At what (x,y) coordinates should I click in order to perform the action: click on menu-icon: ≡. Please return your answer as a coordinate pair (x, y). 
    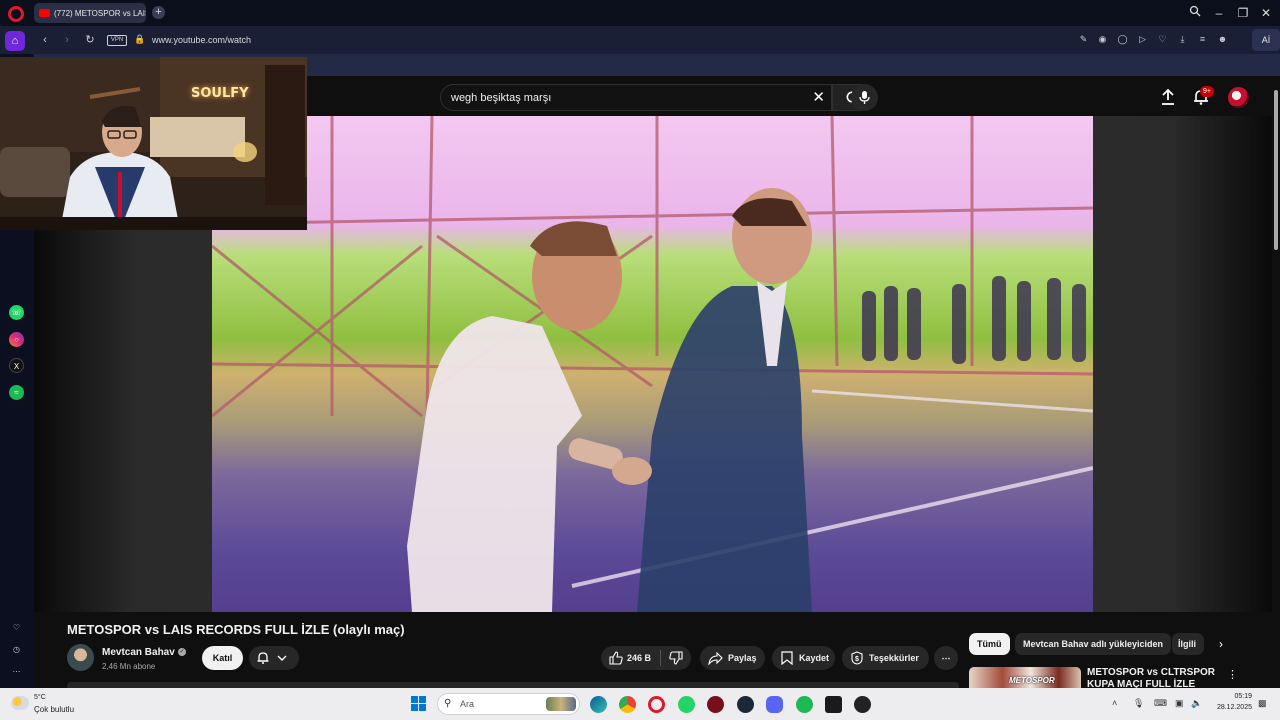
    Looking at the image, I should click on (1202, 39).